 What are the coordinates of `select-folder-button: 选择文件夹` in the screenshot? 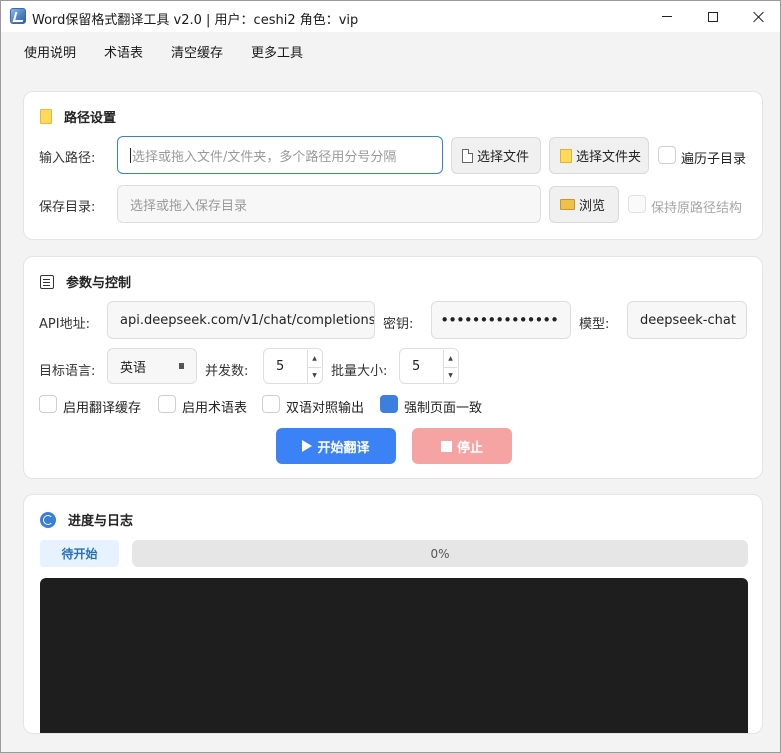 It's located at (599, 155).